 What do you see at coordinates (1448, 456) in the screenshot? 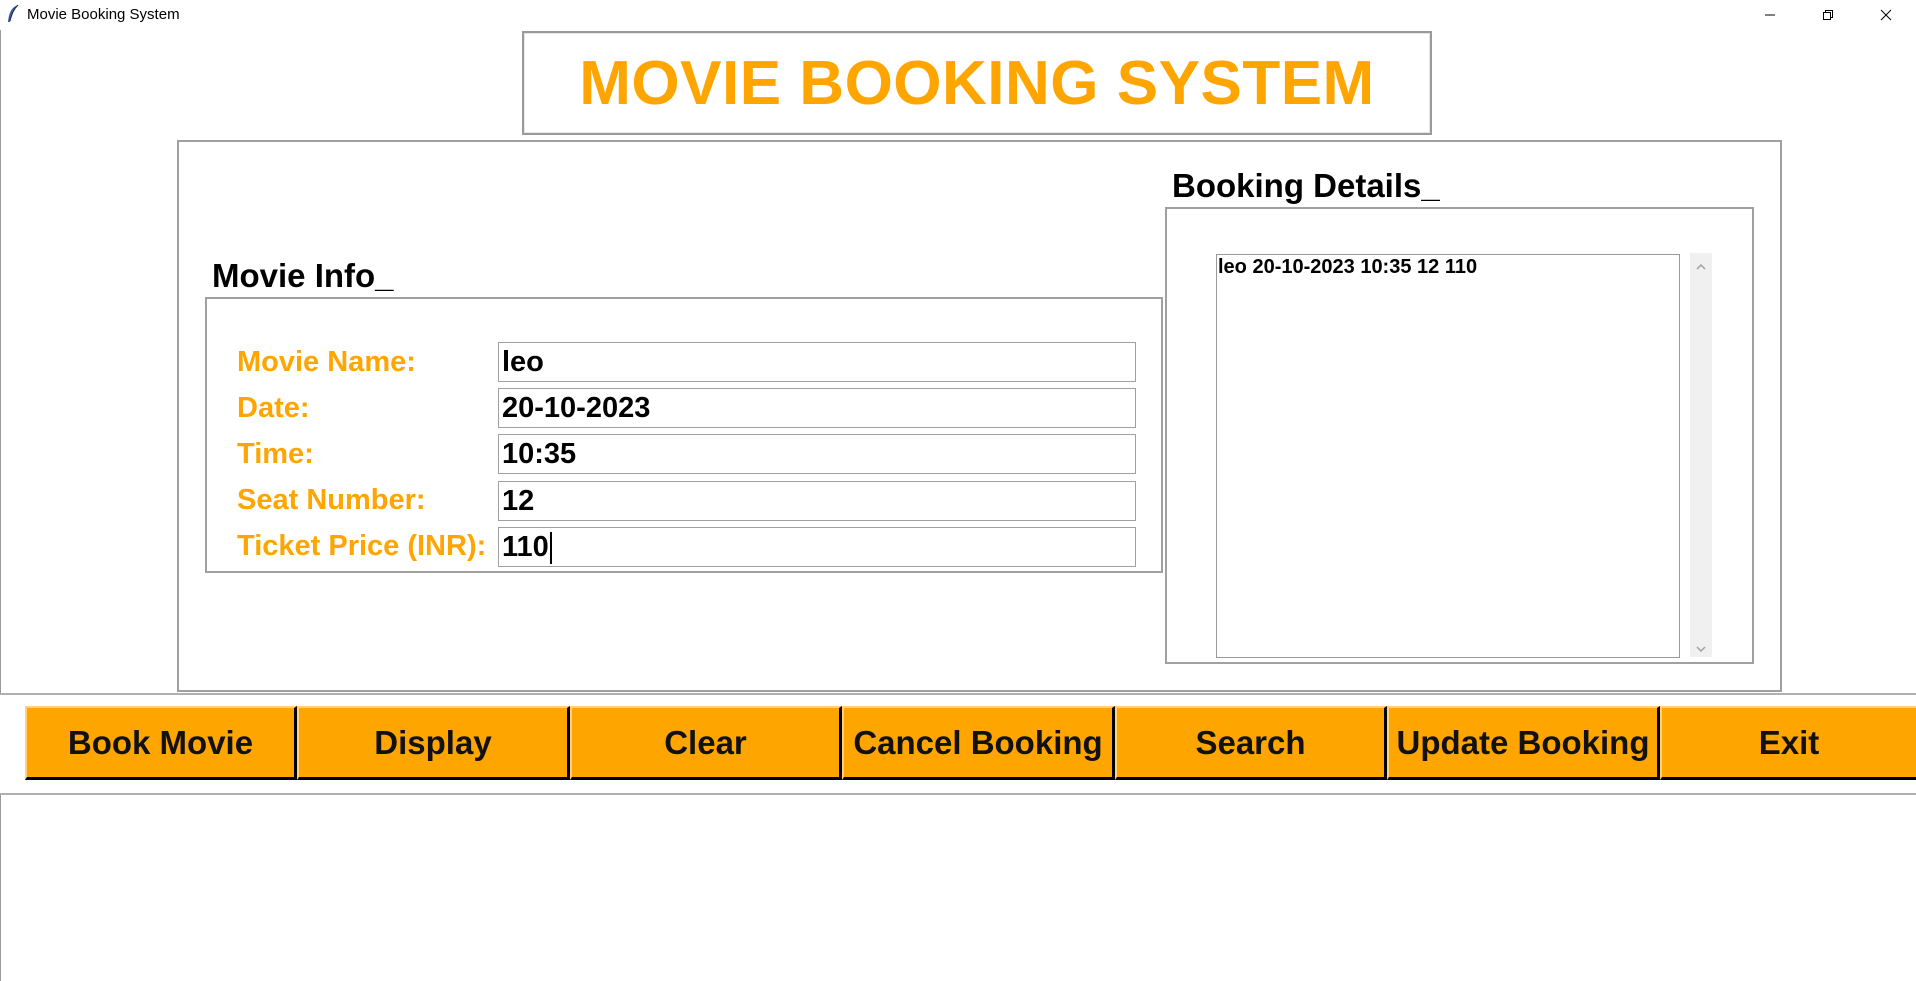
I see `booking-listbox: leo 20-10-2023 10:35 12 110` at bounding box center [1448, 456].